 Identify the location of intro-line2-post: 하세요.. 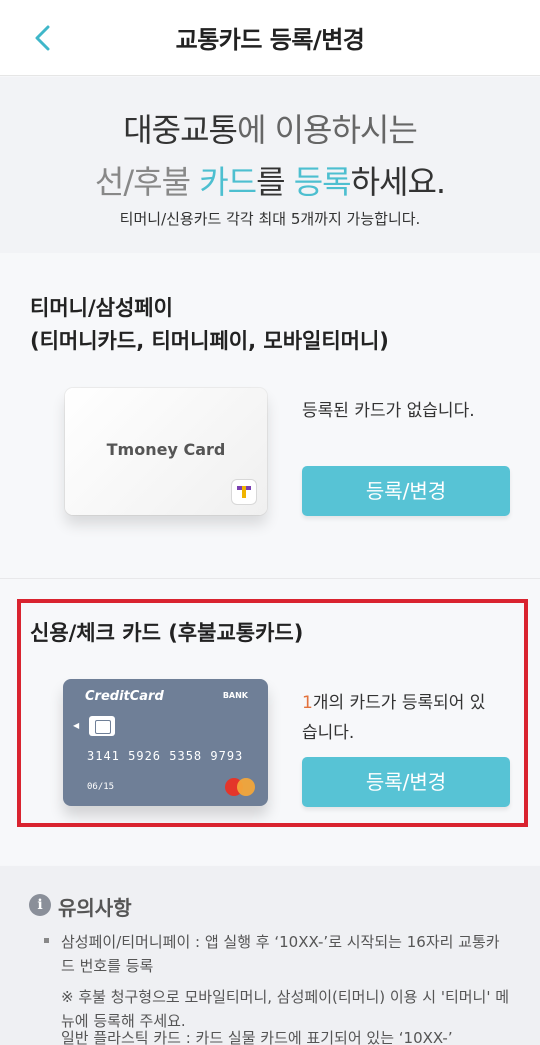
(398, 182).